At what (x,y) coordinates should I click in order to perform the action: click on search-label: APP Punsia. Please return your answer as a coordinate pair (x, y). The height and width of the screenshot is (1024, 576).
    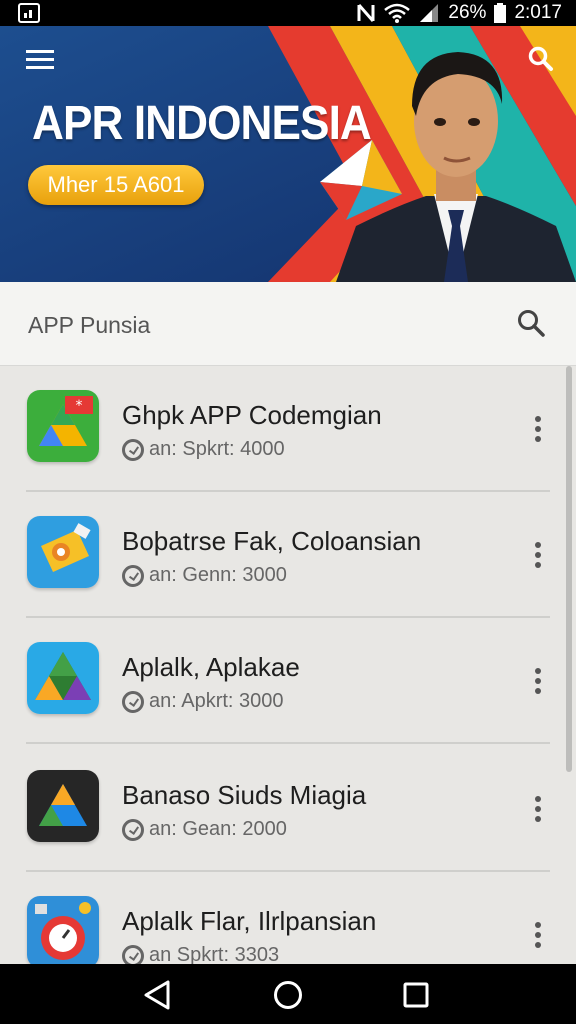
    Looking at the image, I should click on (89, 325).